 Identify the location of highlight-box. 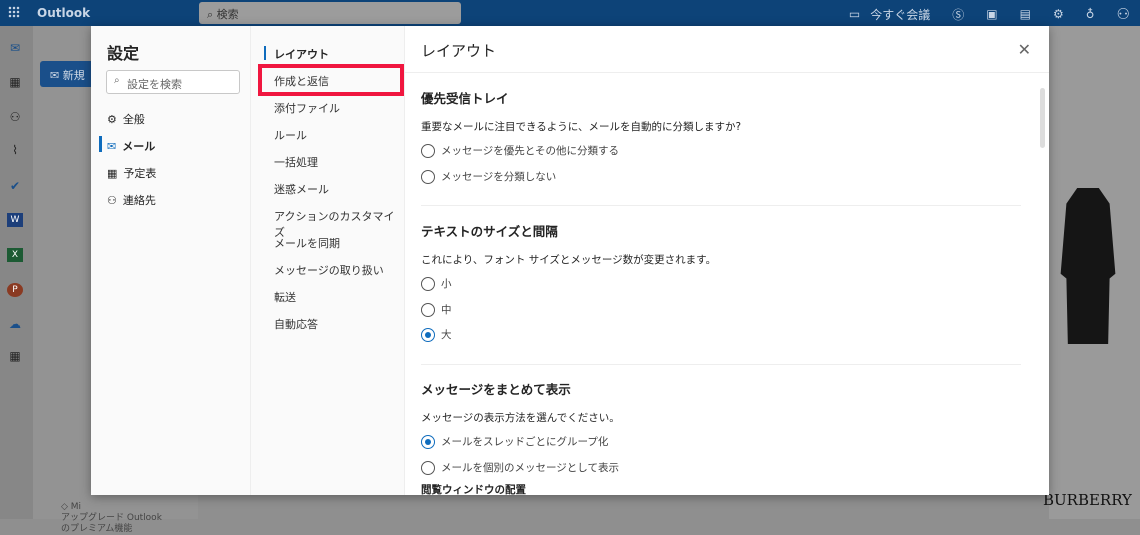
(331, 80).